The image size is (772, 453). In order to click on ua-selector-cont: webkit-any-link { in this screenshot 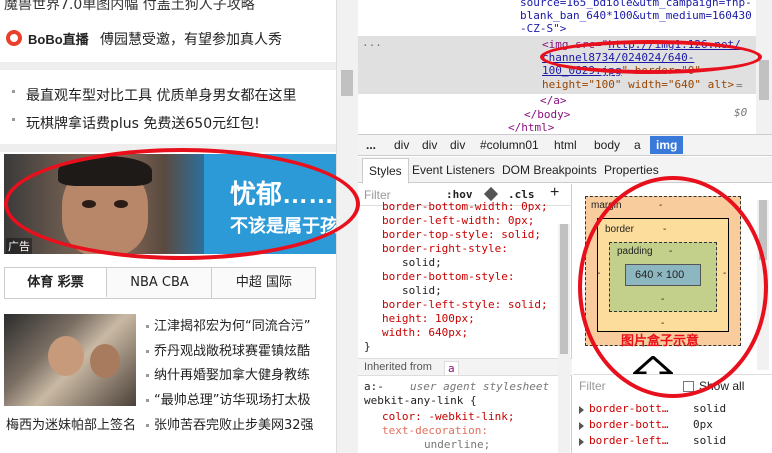, I will do `click(420, 400)`.